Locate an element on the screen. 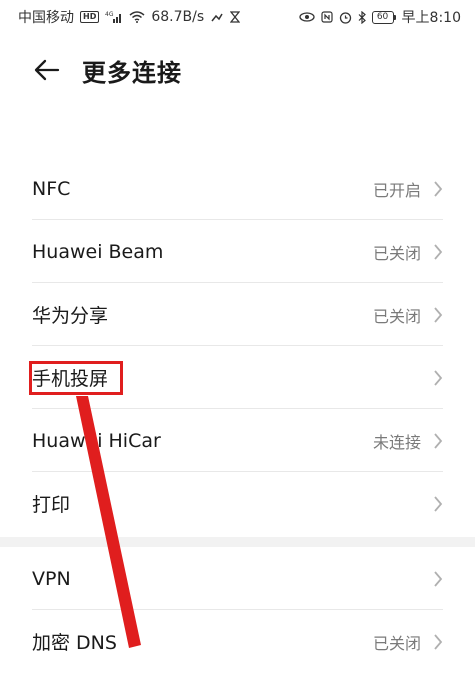  back-button is located at coordinates (47, 70).